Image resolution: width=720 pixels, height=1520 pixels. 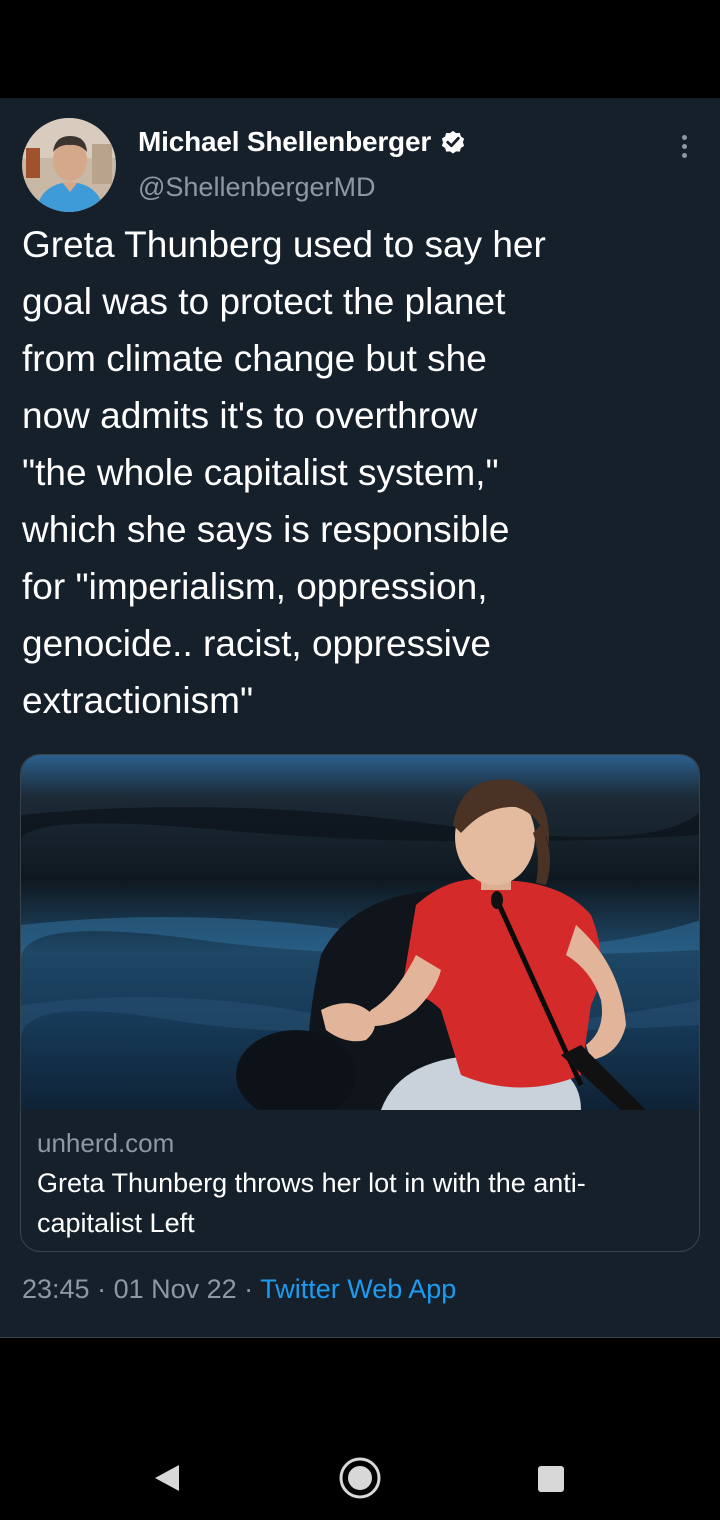 I want to click on tweet-time: 23:45, so click(x=56, y=1289).